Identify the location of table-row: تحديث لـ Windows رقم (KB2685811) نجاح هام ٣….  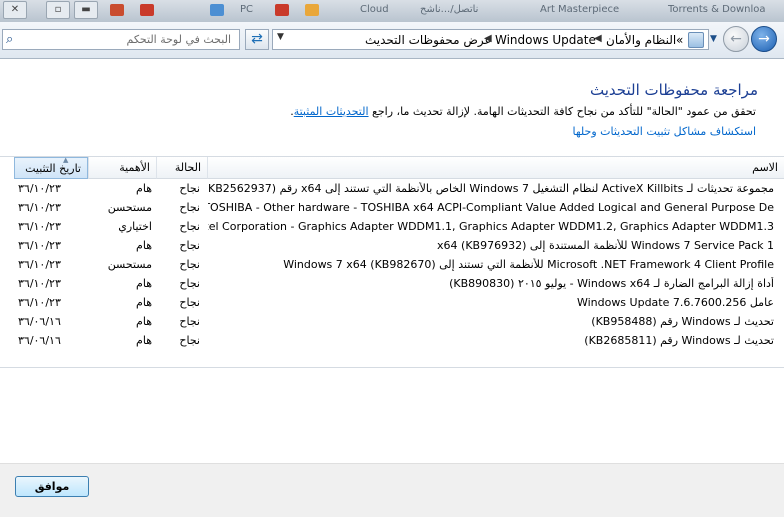
(392, 341).